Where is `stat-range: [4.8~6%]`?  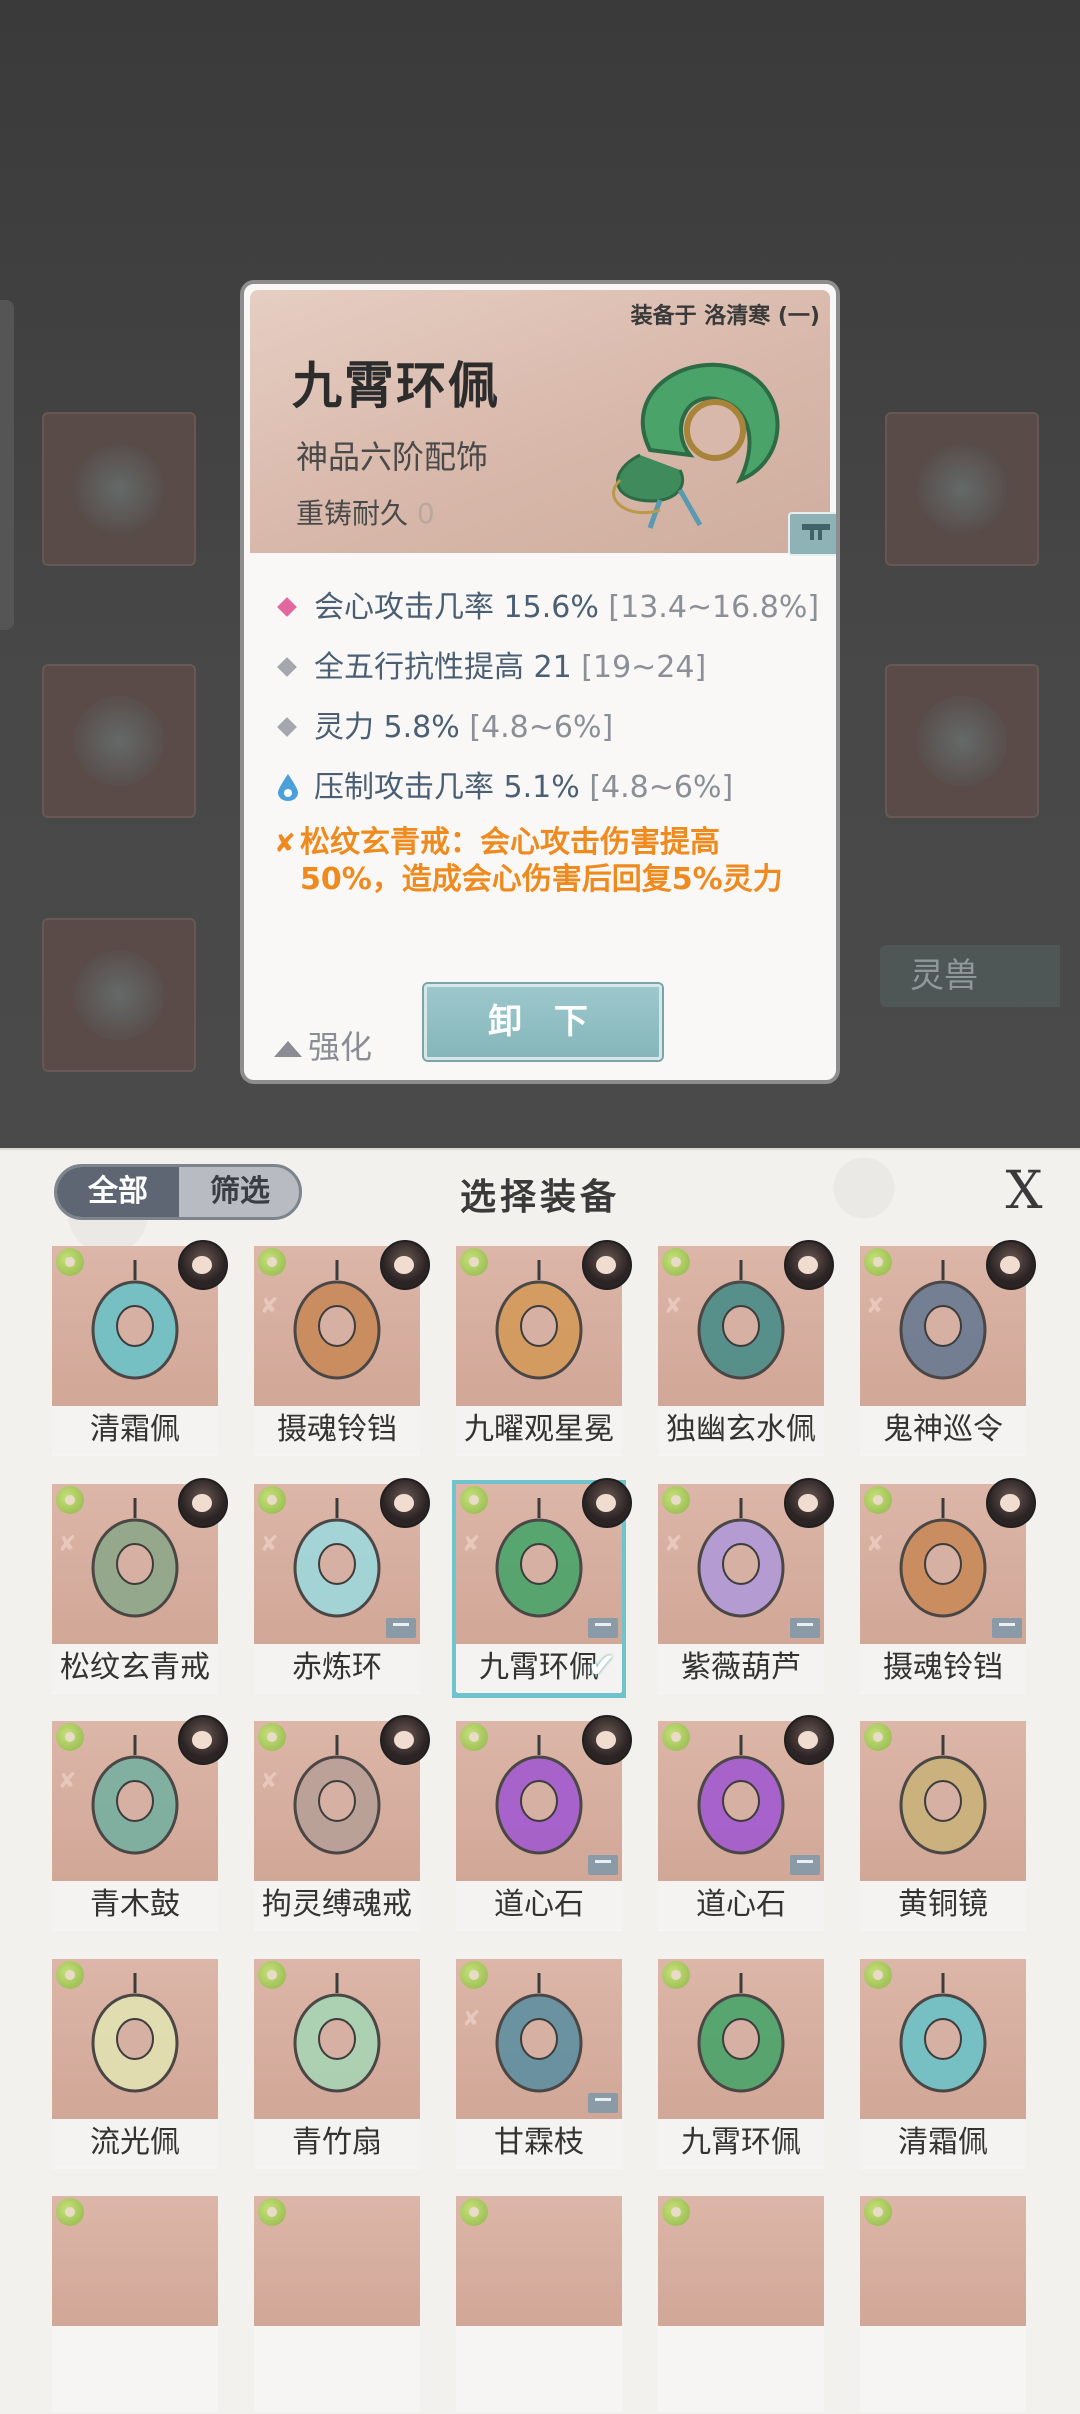 stat-range: [4.8~6%] is located at coordinates (661, 787).